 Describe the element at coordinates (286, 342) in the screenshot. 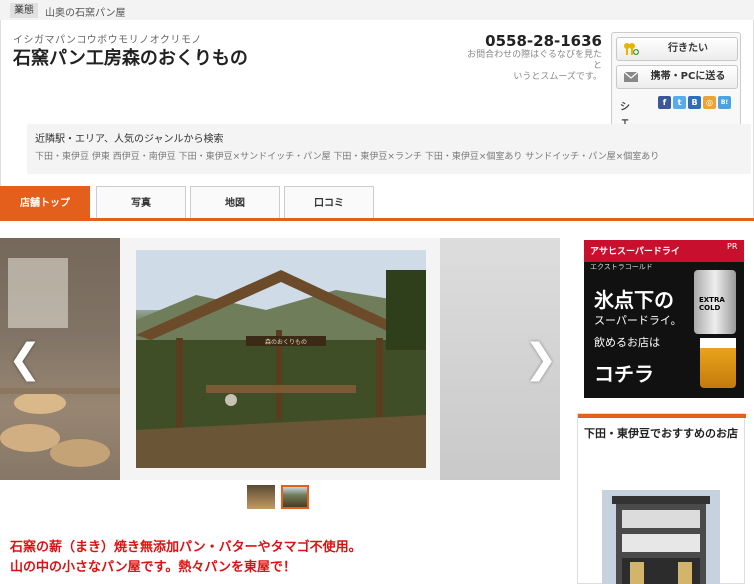

I see `gazebo-sign-text: 森のおくりもの` at that location.